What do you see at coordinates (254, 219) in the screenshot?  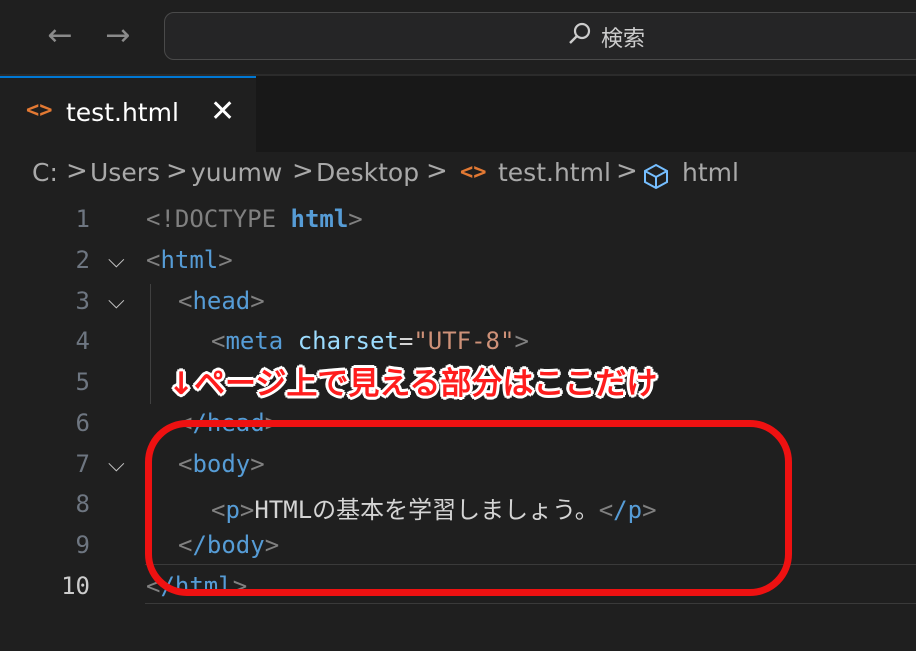 I see `code-line-1: <!DOCTYPE html>` at bounding box center [254, 219].